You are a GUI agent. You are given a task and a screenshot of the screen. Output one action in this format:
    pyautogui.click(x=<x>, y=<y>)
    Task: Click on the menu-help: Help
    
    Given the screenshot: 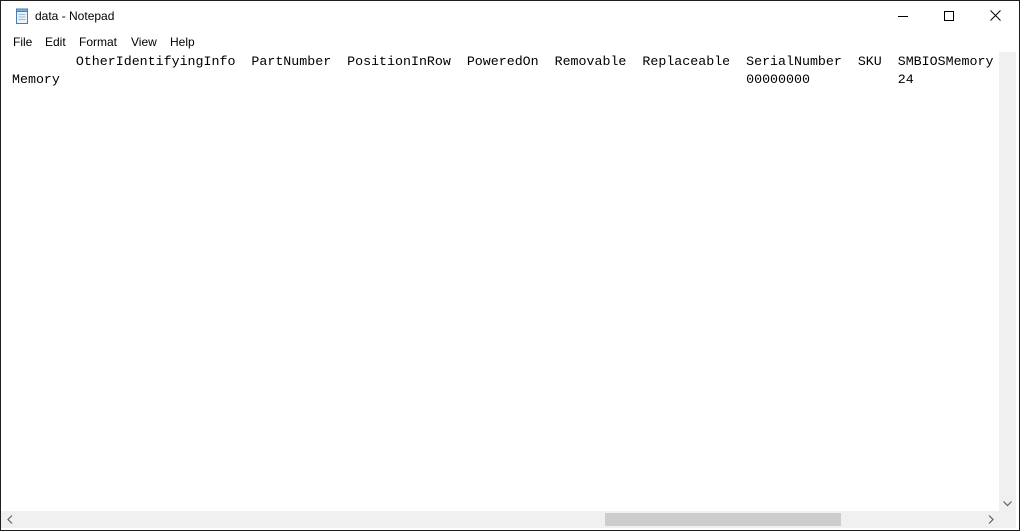 What is the action you would take?
    pyautogui.click(x=182, y=42)
    